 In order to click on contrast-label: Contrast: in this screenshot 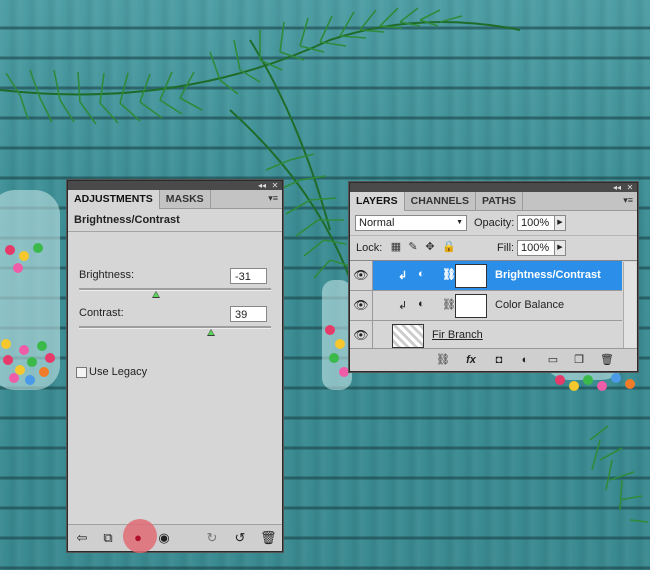, I will do `click(101, 313)`.